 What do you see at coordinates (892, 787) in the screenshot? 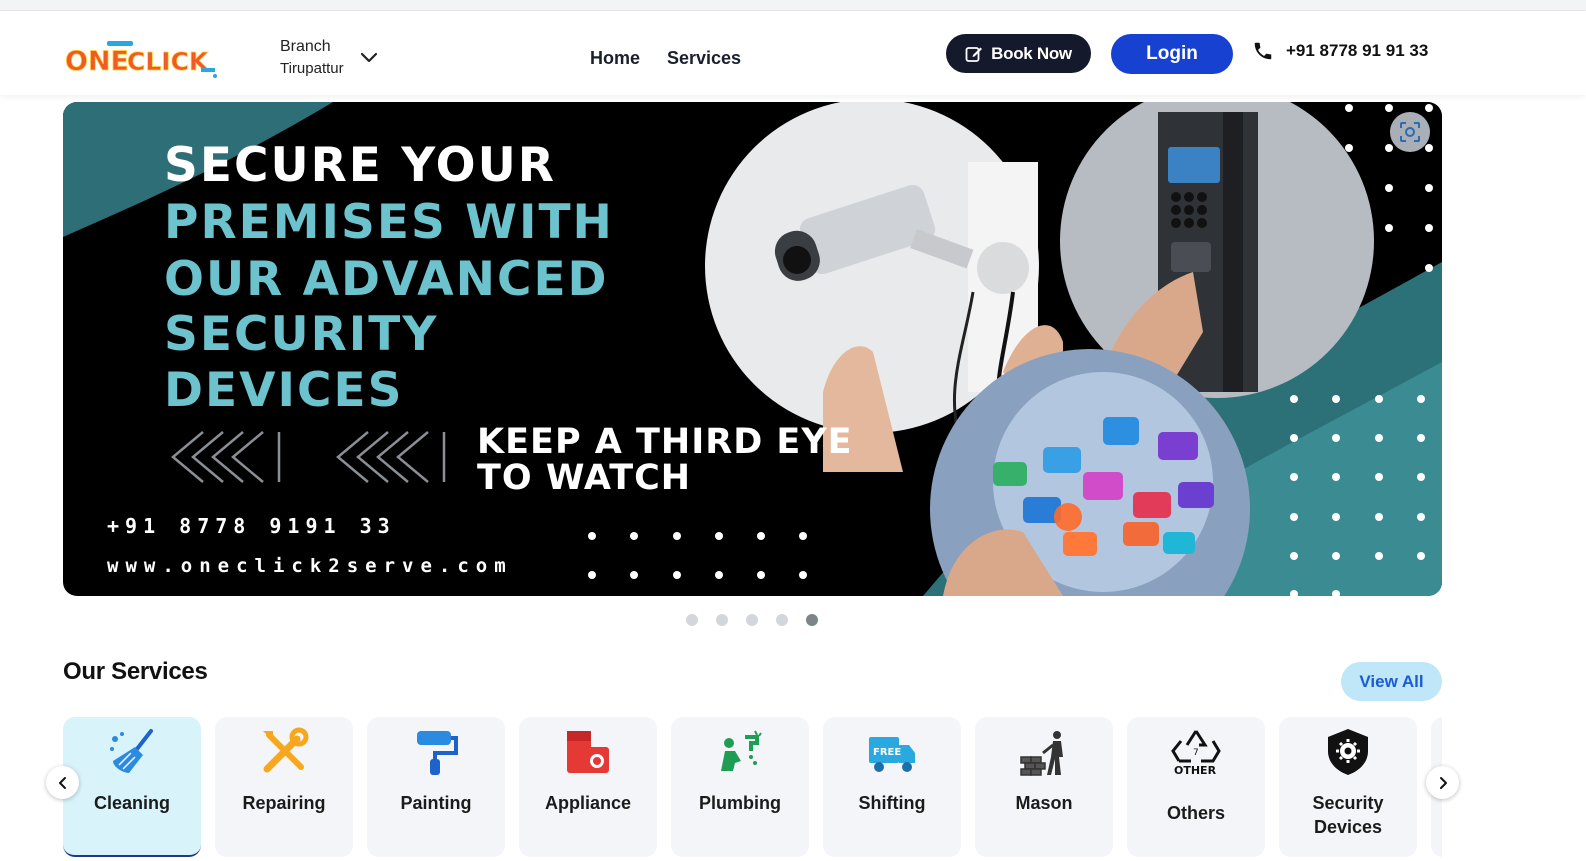
I see `service-card-shifting: FREE Shifting` at bounding box center [892, 787].